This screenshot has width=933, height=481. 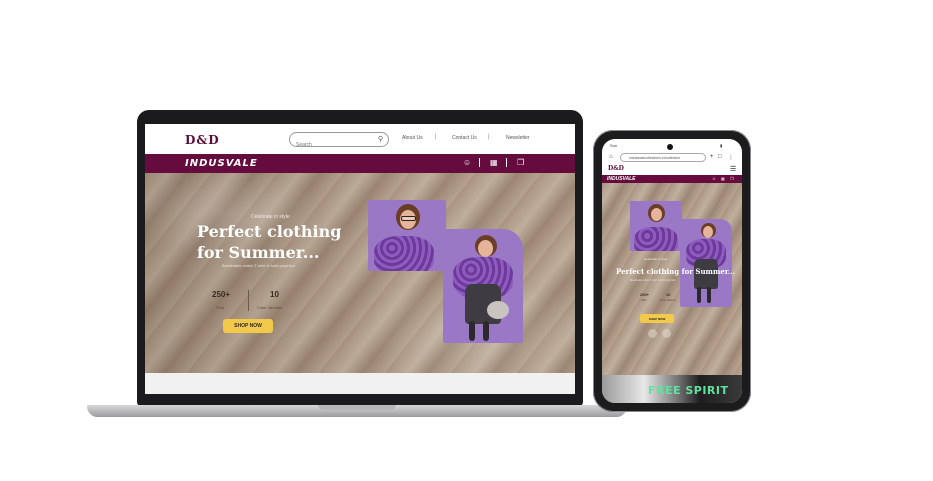 I want to click on search-input, so click(x=334, y=145).